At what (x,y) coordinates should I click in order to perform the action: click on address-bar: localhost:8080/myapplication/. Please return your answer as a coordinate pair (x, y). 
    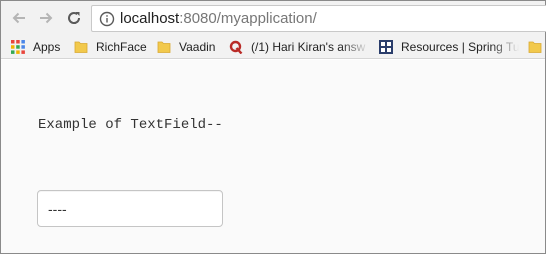
    Looking at the image, I should click on (318, 18).